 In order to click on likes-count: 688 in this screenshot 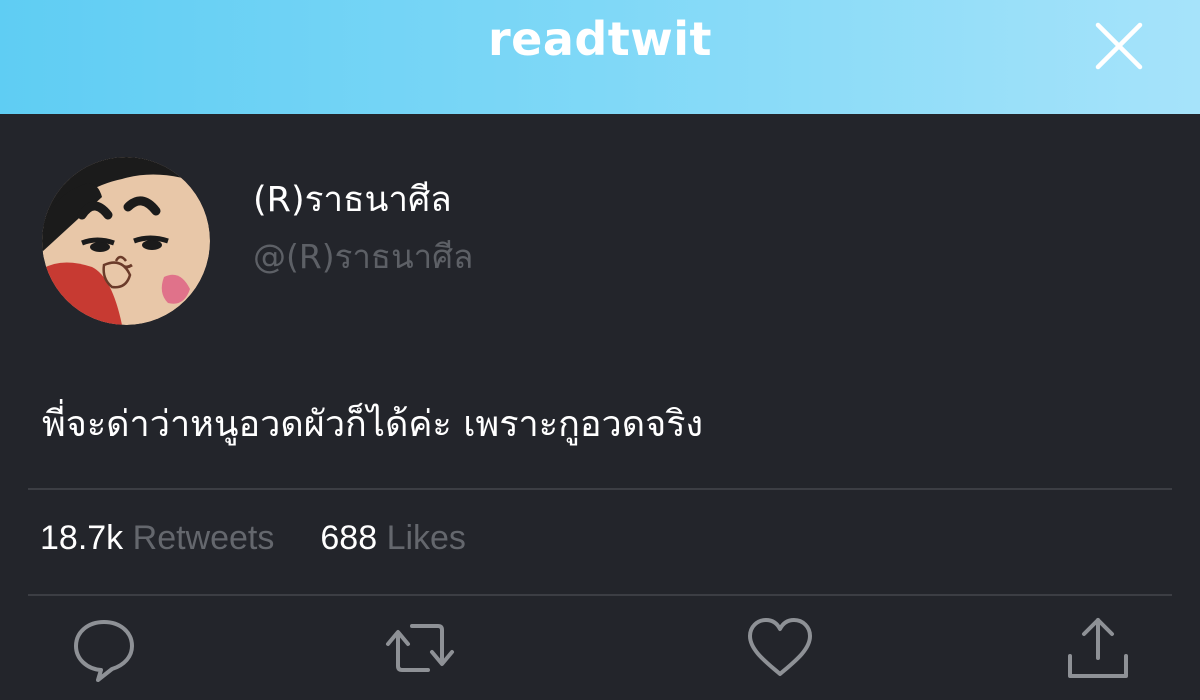, I will do `click(348, 538)`.